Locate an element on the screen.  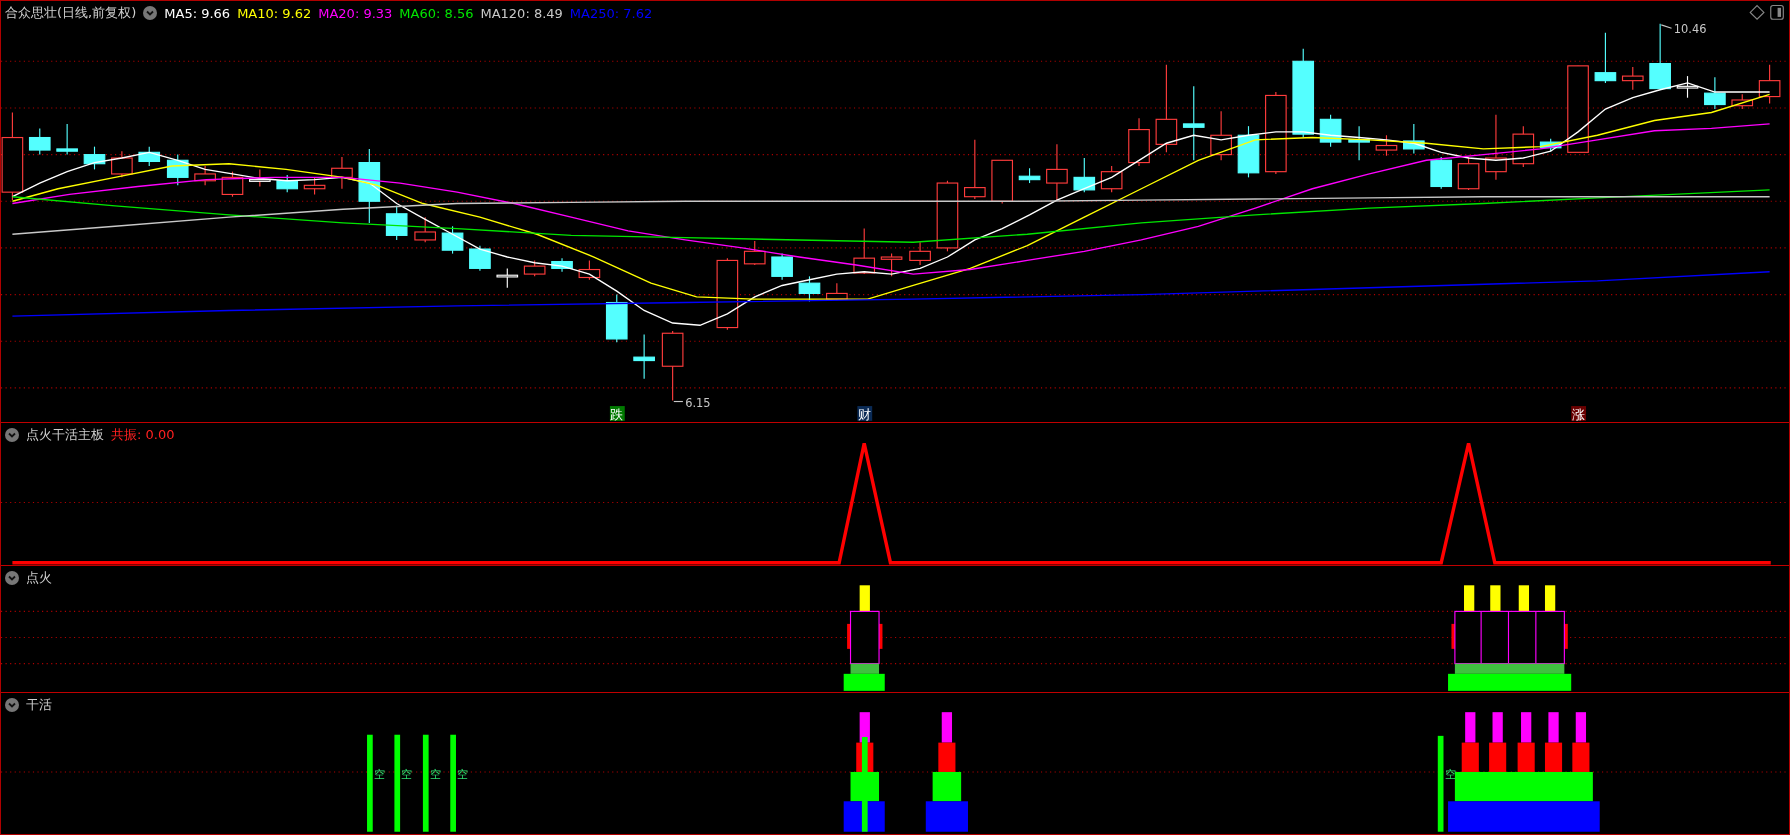
panel-toggle-icon is located at coordinates (1777, 12).